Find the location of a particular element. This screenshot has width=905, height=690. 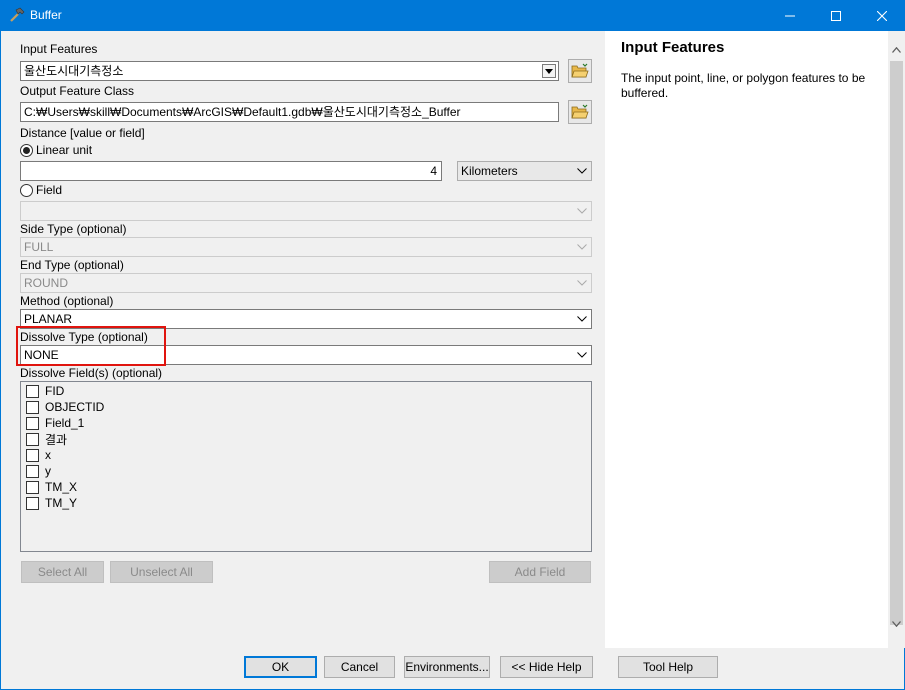

dissolve-field-item: FID is located at coordinates (45, 391).